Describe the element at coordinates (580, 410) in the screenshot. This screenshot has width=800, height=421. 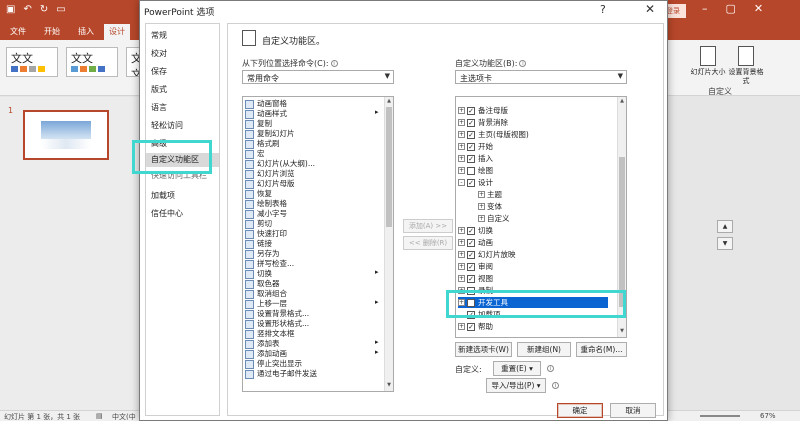
I see `ok-button: 确定` at that location.